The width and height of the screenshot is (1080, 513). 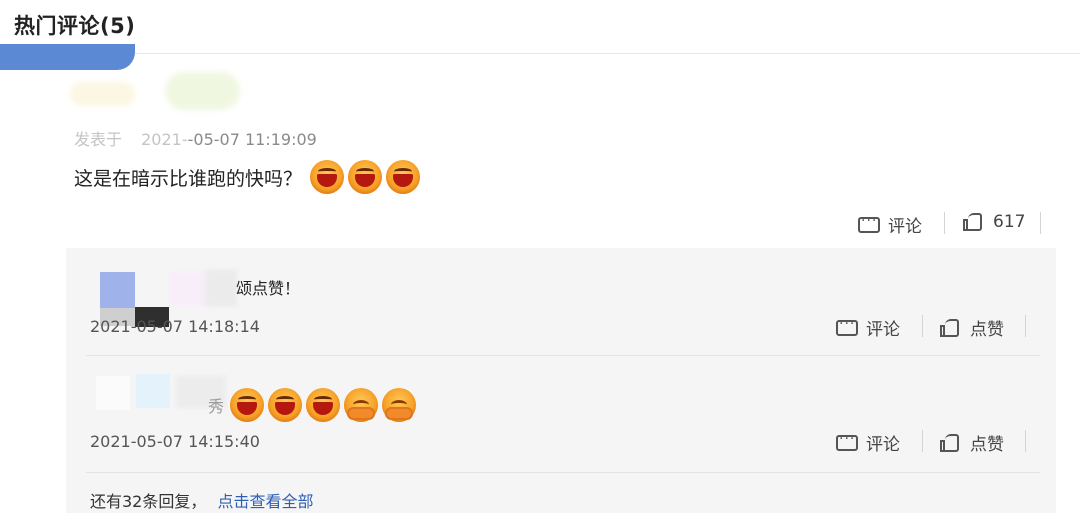 I want to click on like-count: 617, so click(x=1009, y=222).